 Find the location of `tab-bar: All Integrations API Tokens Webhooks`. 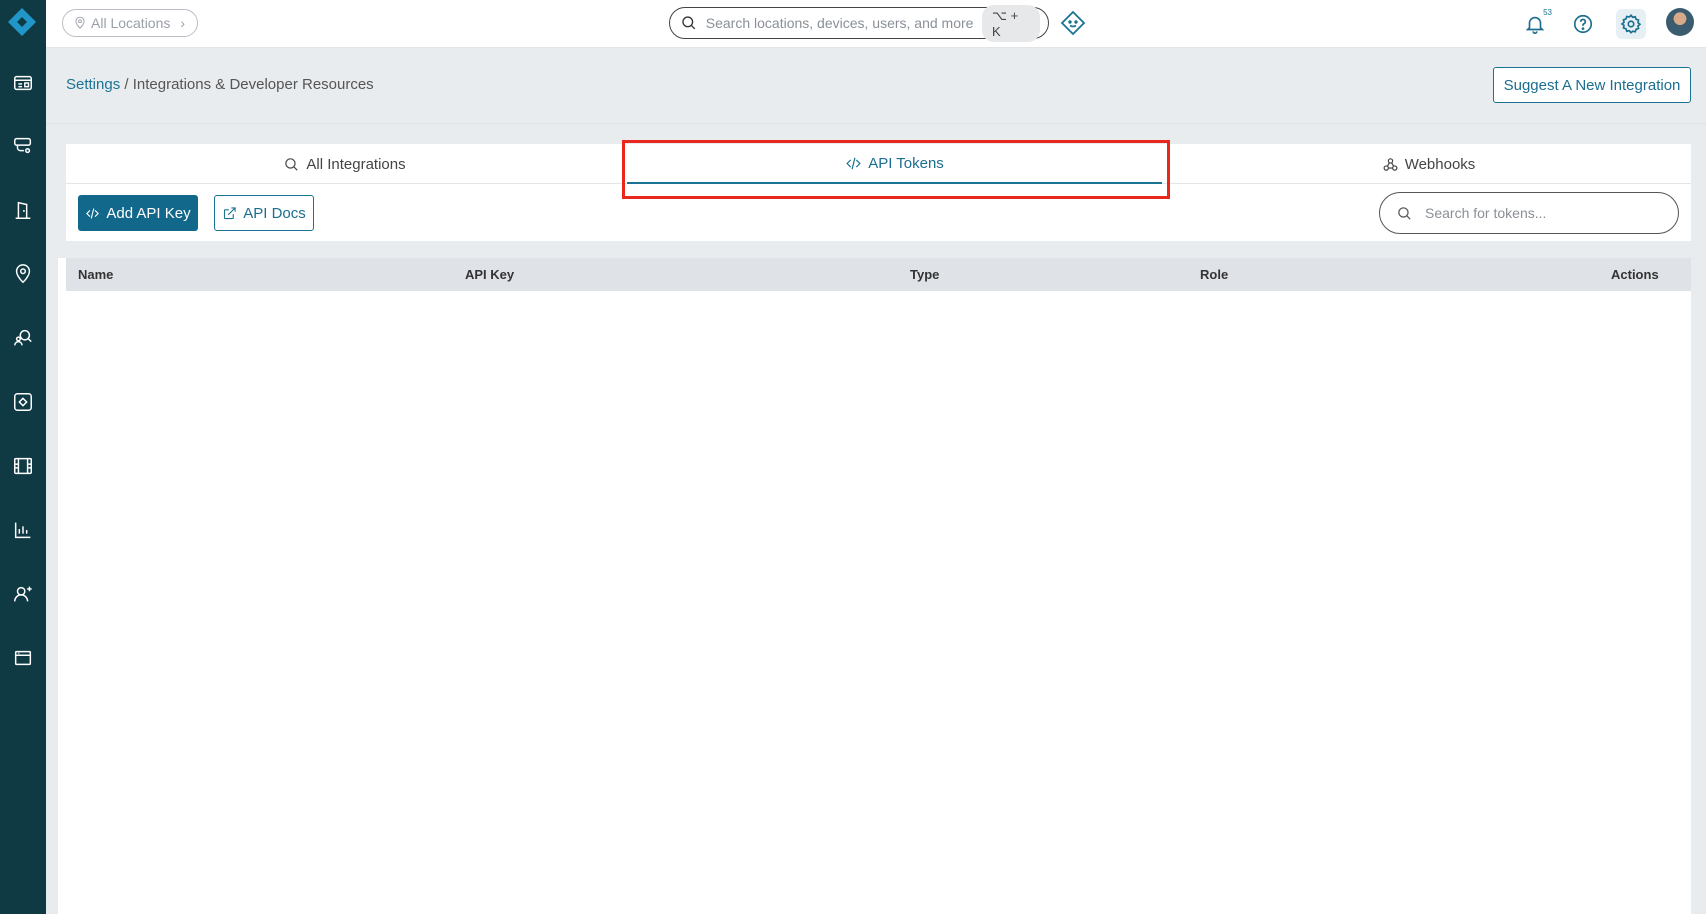

tab-bar: All Integrations API Tokens Webhooks is located at coordinates (878, 164).